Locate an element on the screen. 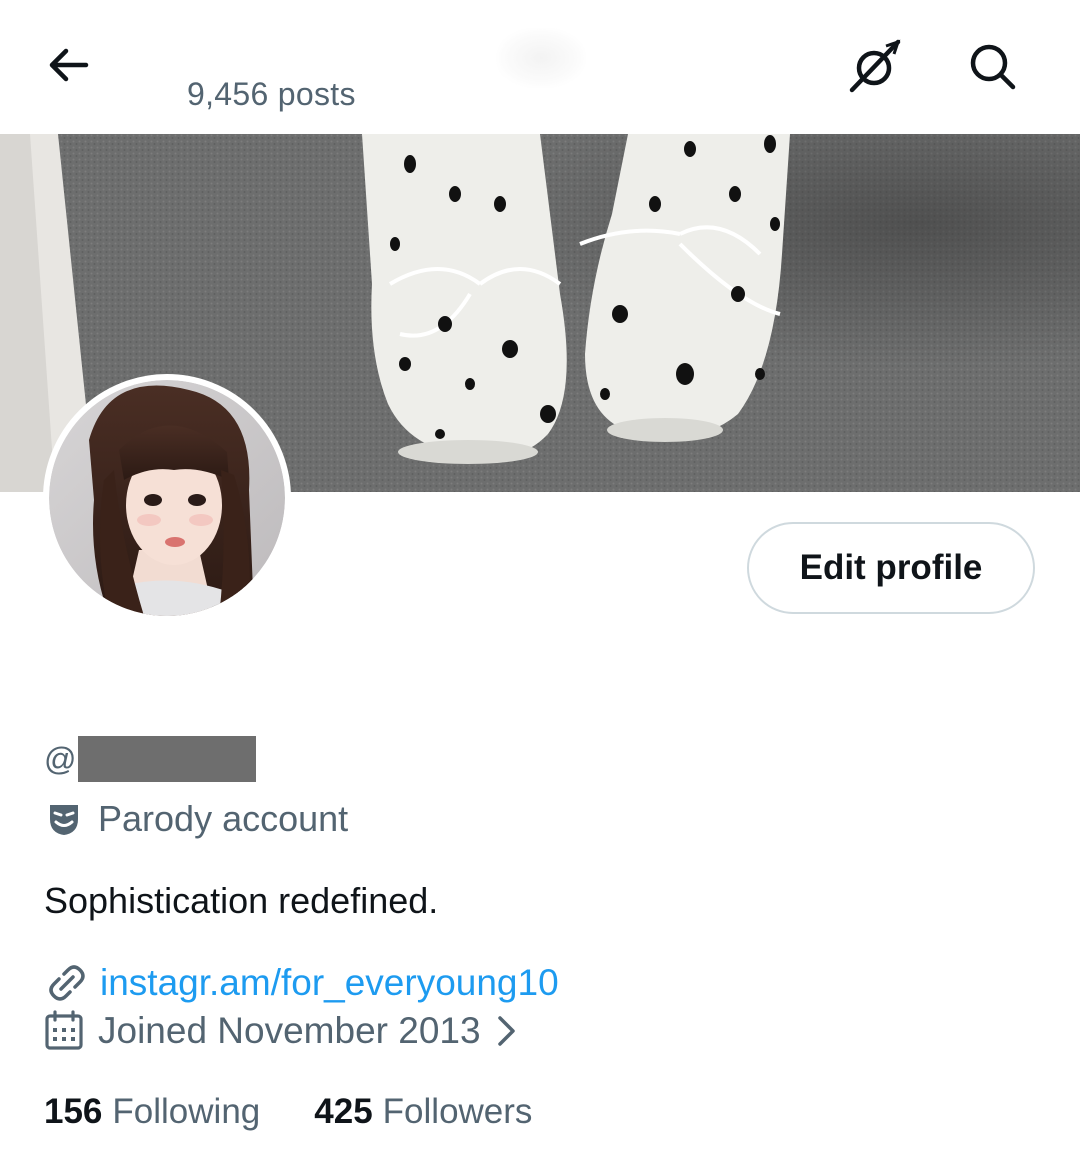 The image size is (1080, 1163). posts-count: 9,456 posts is located at coordinates (271, 94).